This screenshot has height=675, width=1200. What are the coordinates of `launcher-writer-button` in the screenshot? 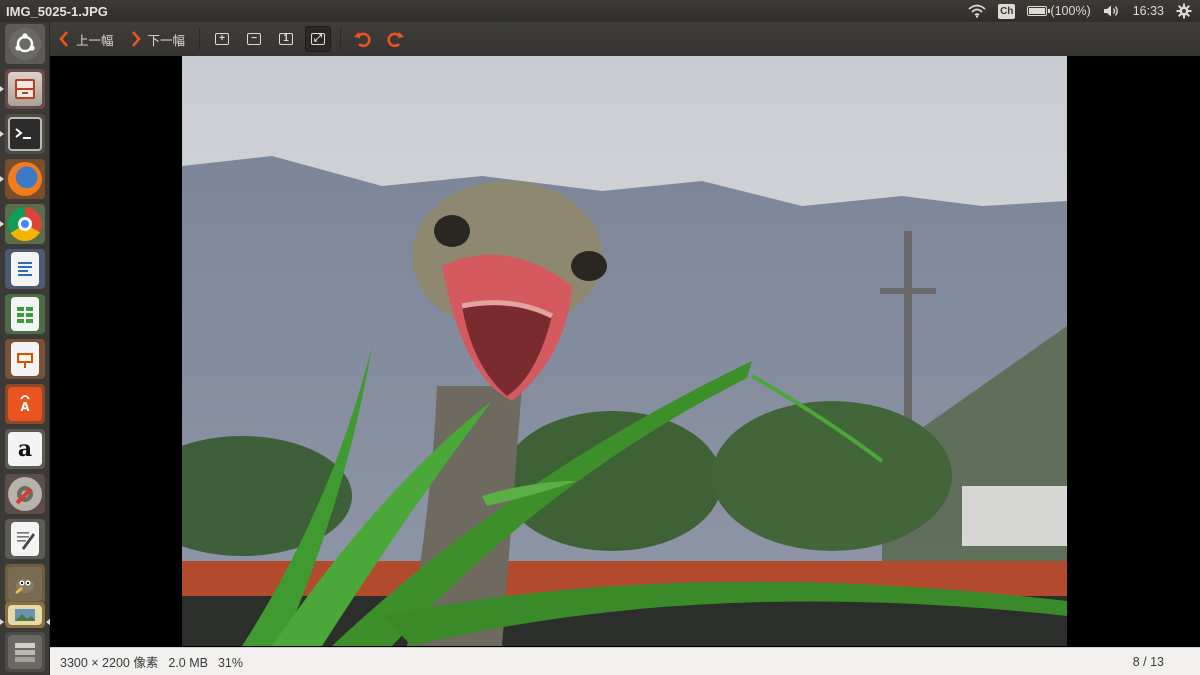 It's located at (25, 269).